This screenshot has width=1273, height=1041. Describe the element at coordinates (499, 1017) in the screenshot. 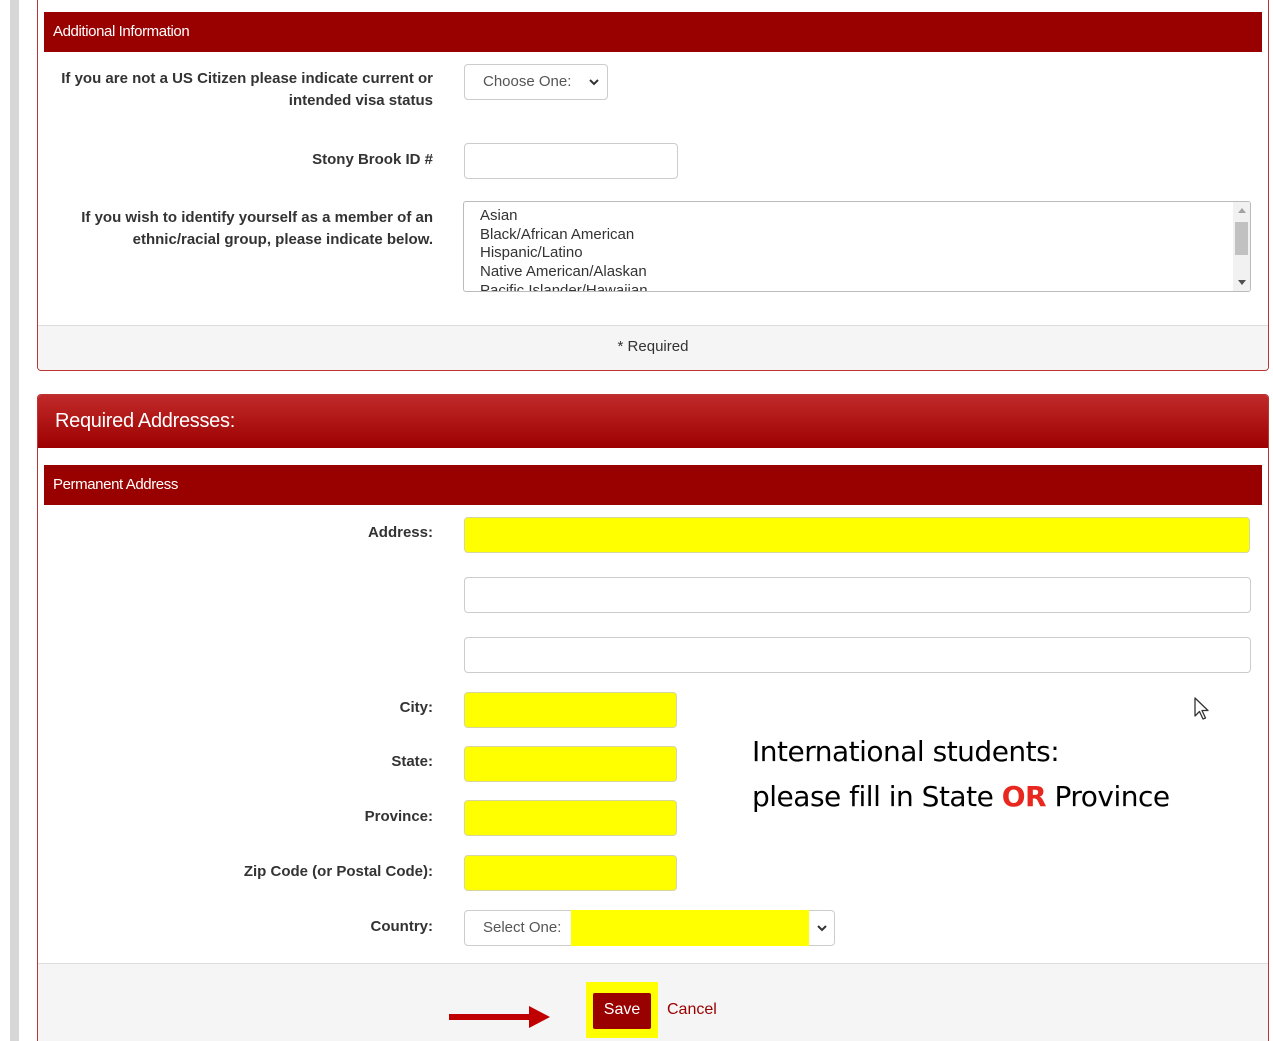

I see `arrow-right-icon` at that location.